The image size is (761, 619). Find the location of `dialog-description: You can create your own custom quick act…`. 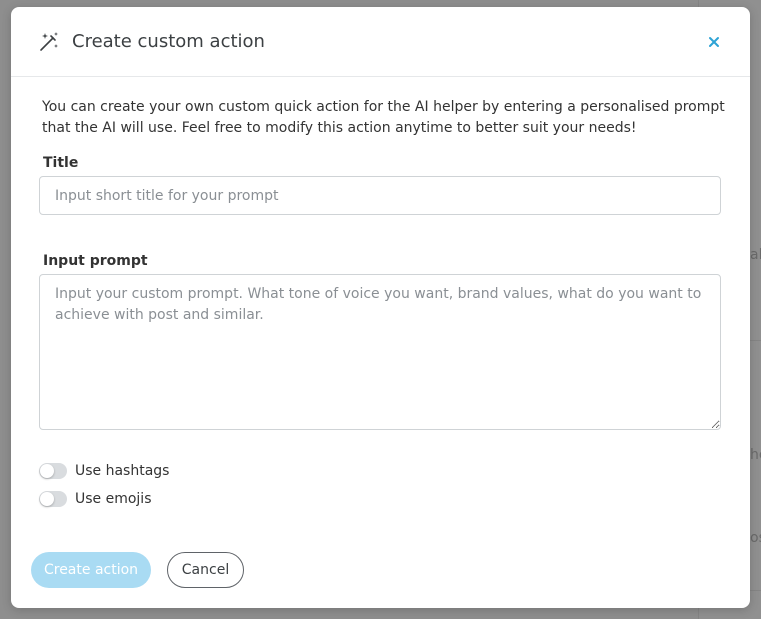

dialog-description: You can create your own custom quick act… is located at coordinates (383, 117).